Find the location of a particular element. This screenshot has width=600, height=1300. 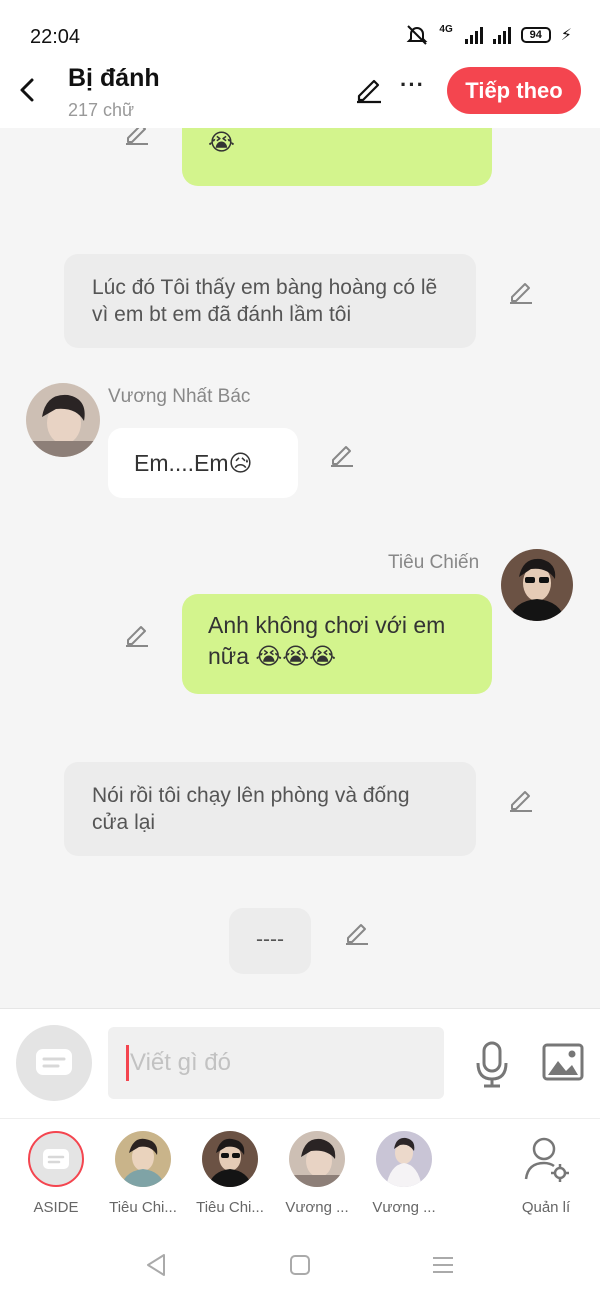

image-icon is located at coordinates (563, 1062).